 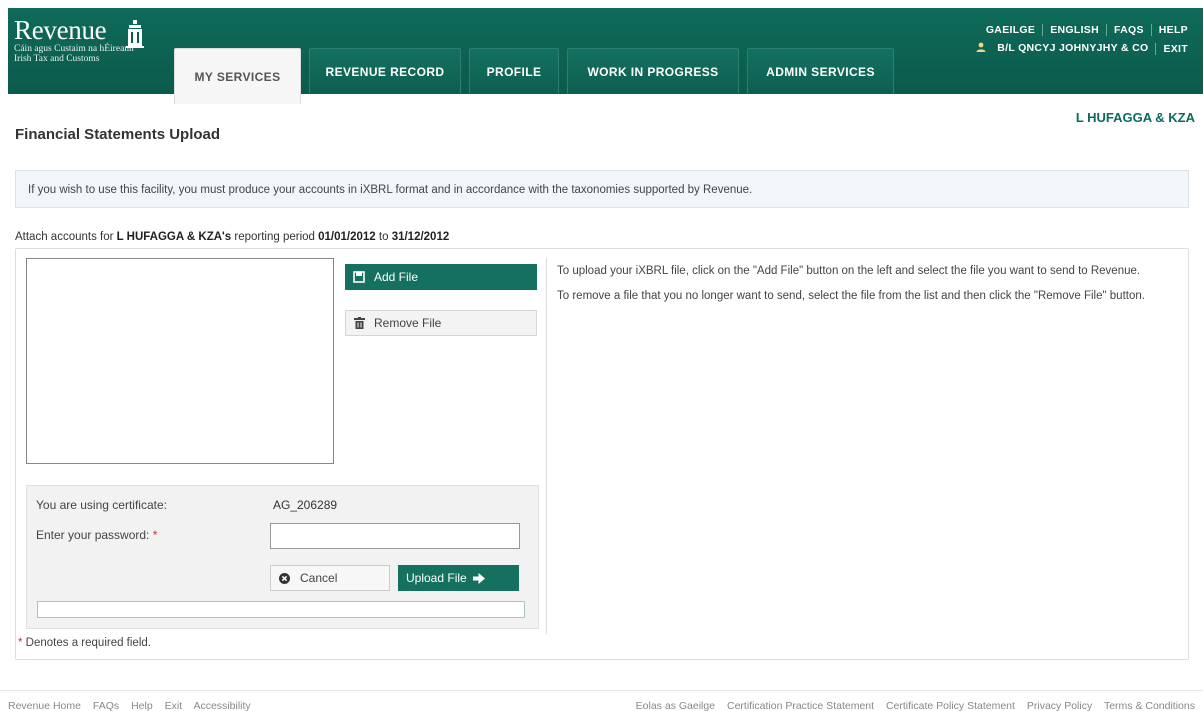 What do you see at coordinates (305, 505) in the screenshot?
I see `certificate-value: AG_206289` at bounding box center [305, 505].